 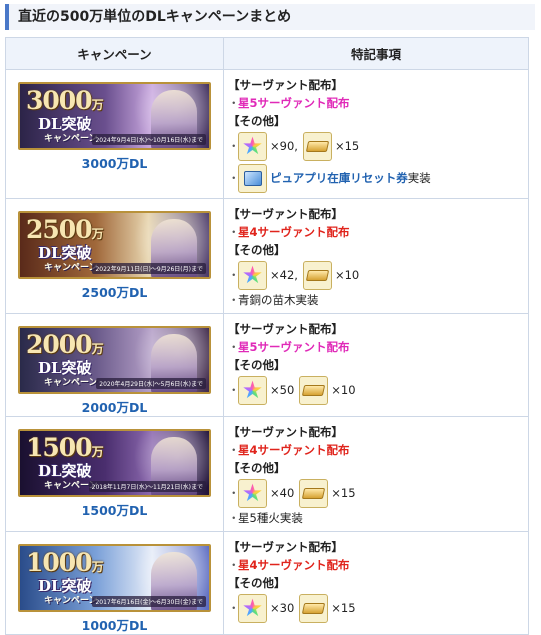 I want to click on banner-title: 1500万, so click(x=65, y=447).